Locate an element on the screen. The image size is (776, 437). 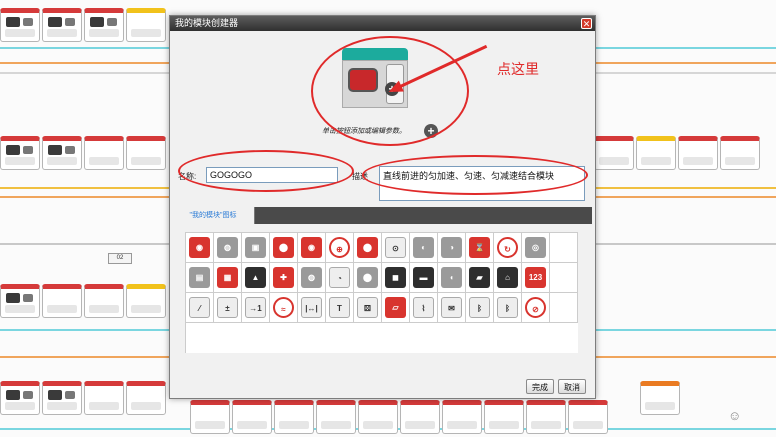
head-icon: ◍ is located at coordinates (227, 247).